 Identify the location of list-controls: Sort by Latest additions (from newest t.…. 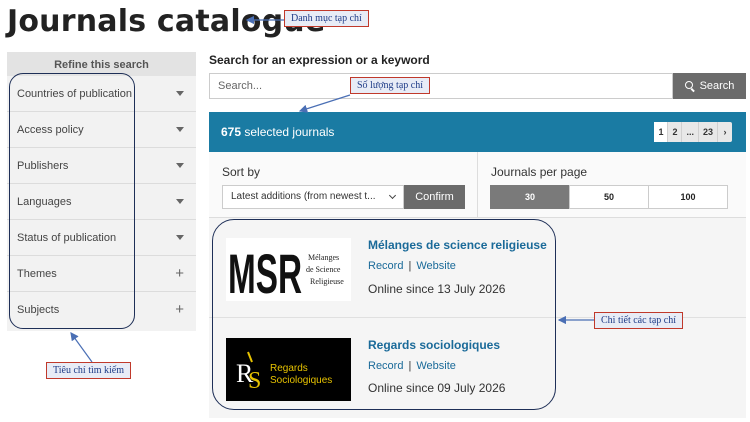
(477, 185).